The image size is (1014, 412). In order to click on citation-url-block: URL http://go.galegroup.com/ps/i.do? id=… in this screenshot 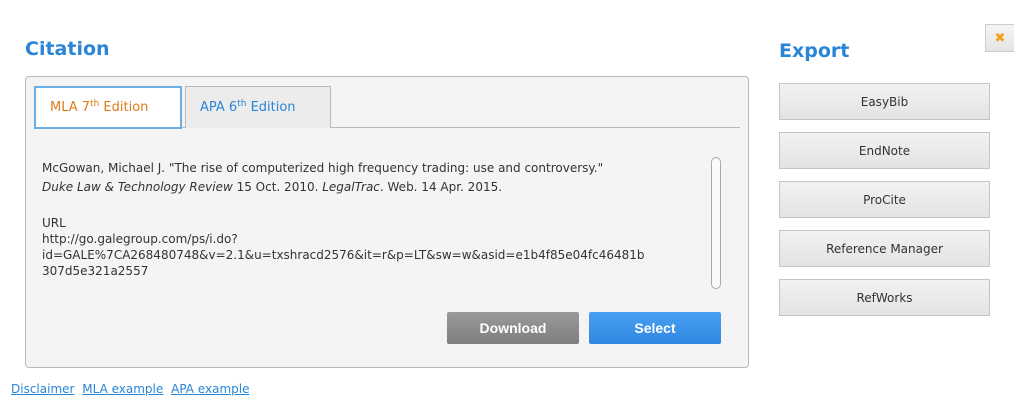, I will do `click(377, 247)`.